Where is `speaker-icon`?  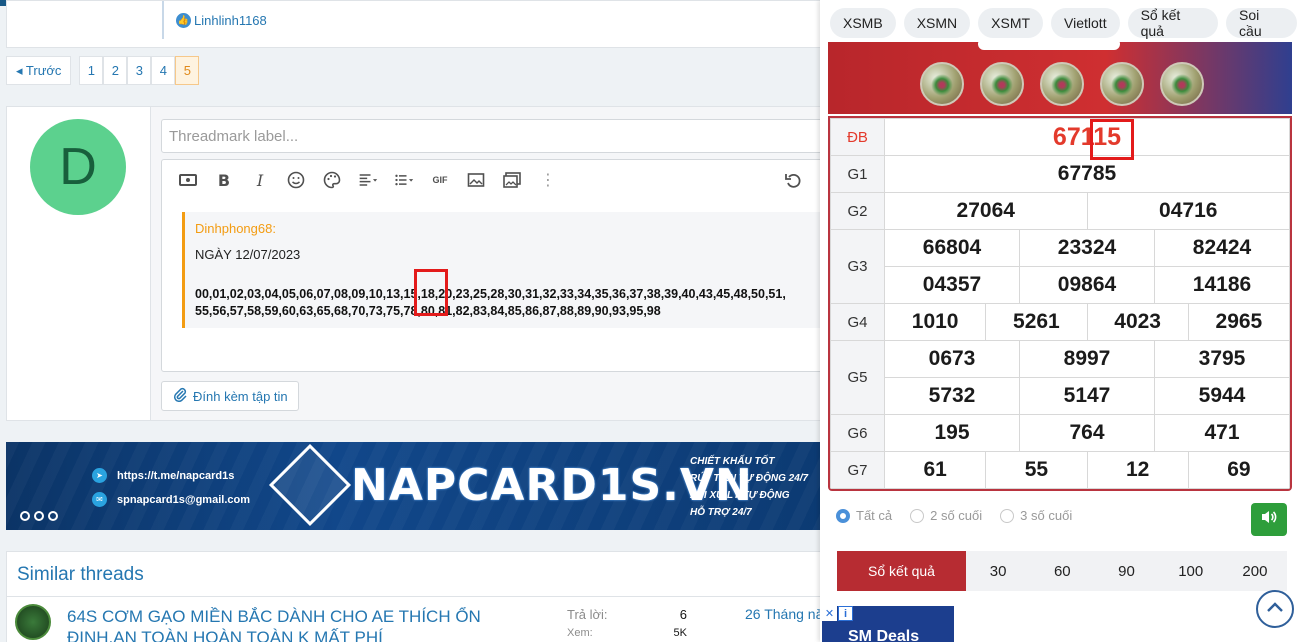
speaker-icon is located at coordinates (1269, 519).